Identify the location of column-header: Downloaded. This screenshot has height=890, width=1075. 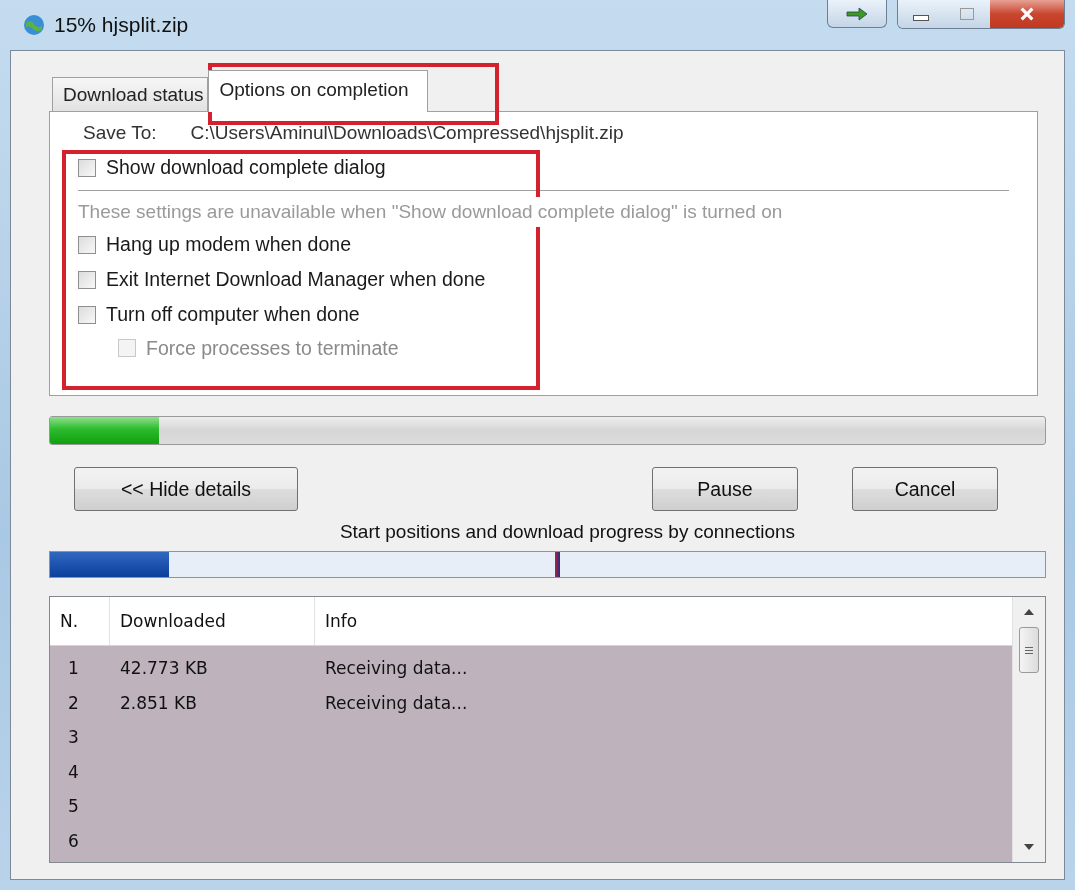
(212, 621).